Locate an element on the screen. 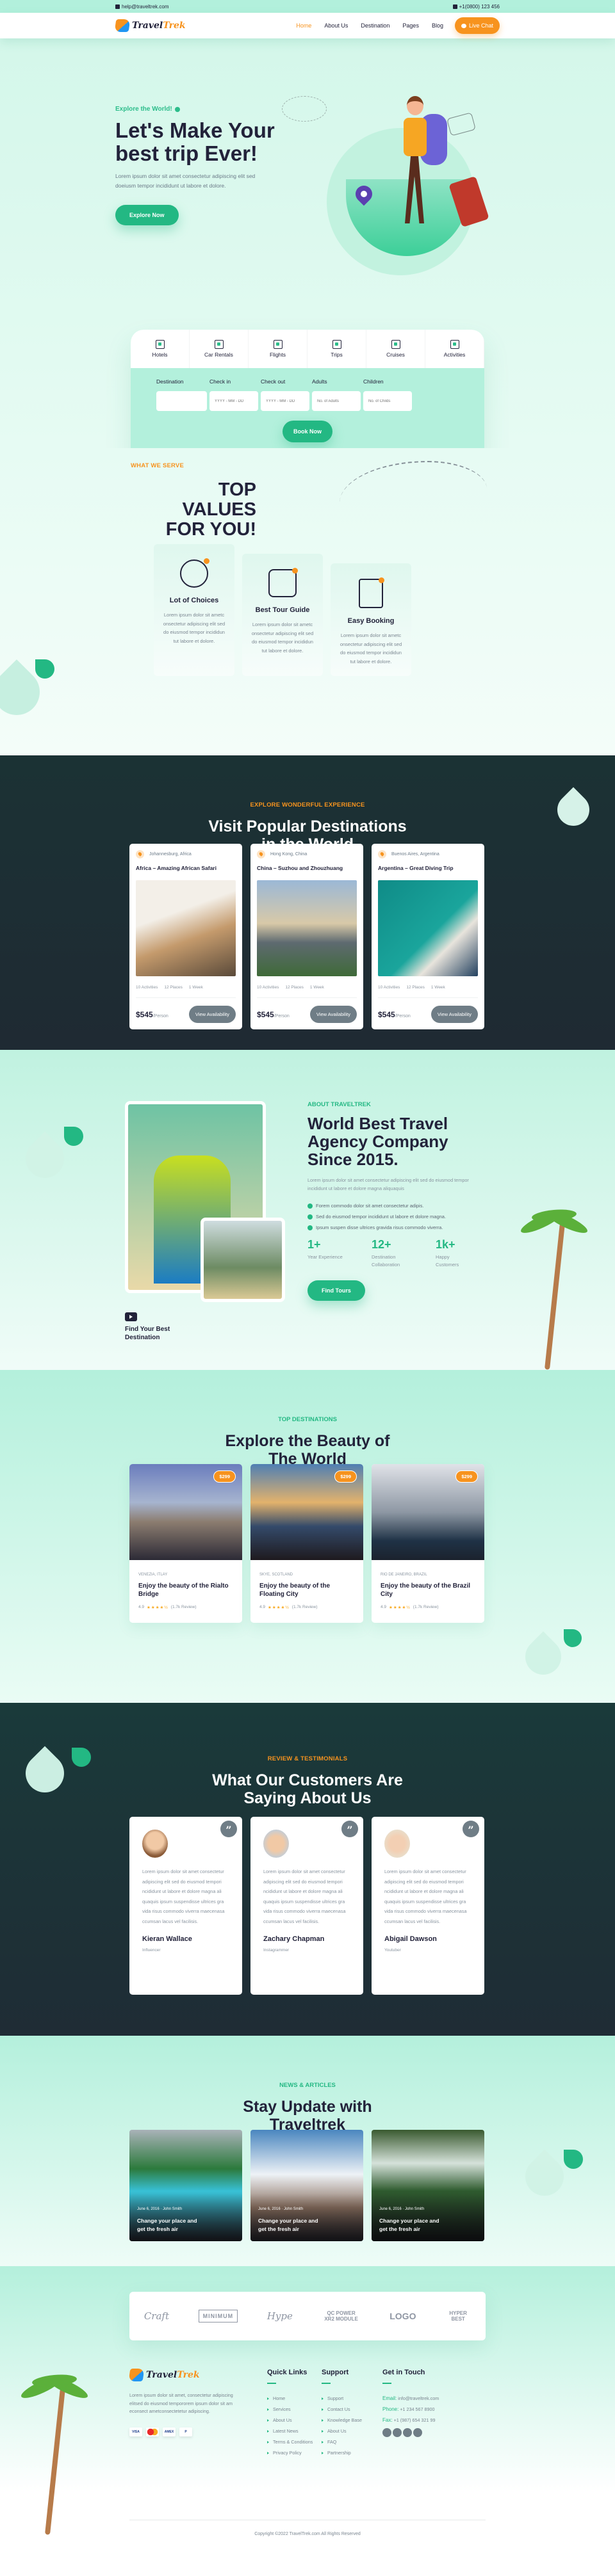 The width and height of the screenshot is (615, 2576). destination-card-title: Africa – Amazing African Safari is located at coordinates (186, 868).